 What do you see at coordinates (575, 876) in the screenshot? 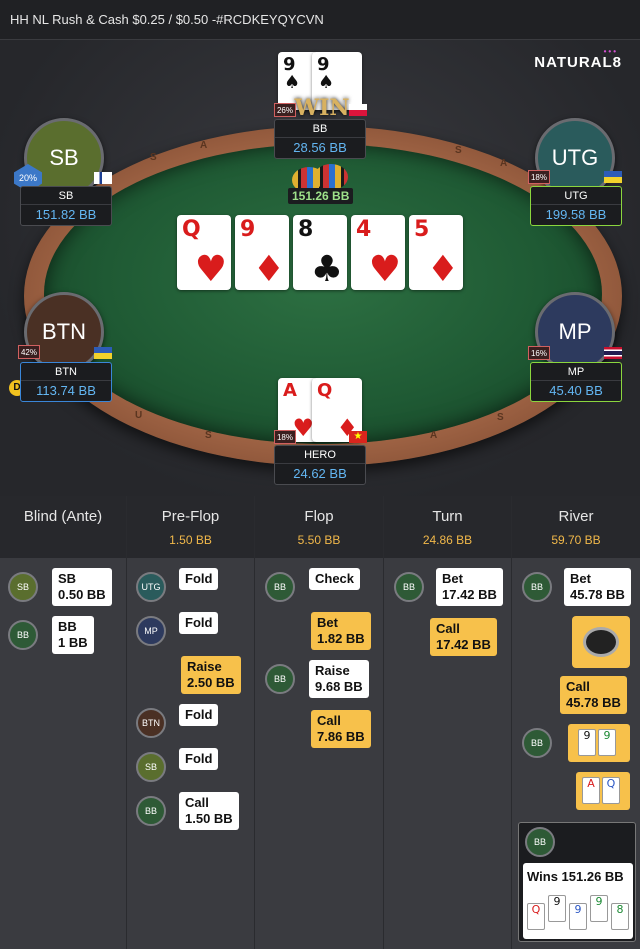
I see `result-text: Wins 151.26 BB` at bounding box center [575, 876].